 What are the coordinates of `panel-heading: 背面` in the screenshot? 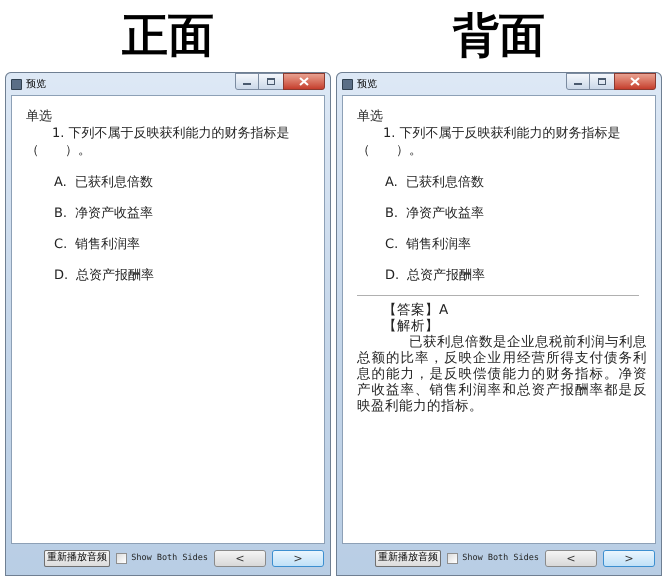 It's located at (499, 36).